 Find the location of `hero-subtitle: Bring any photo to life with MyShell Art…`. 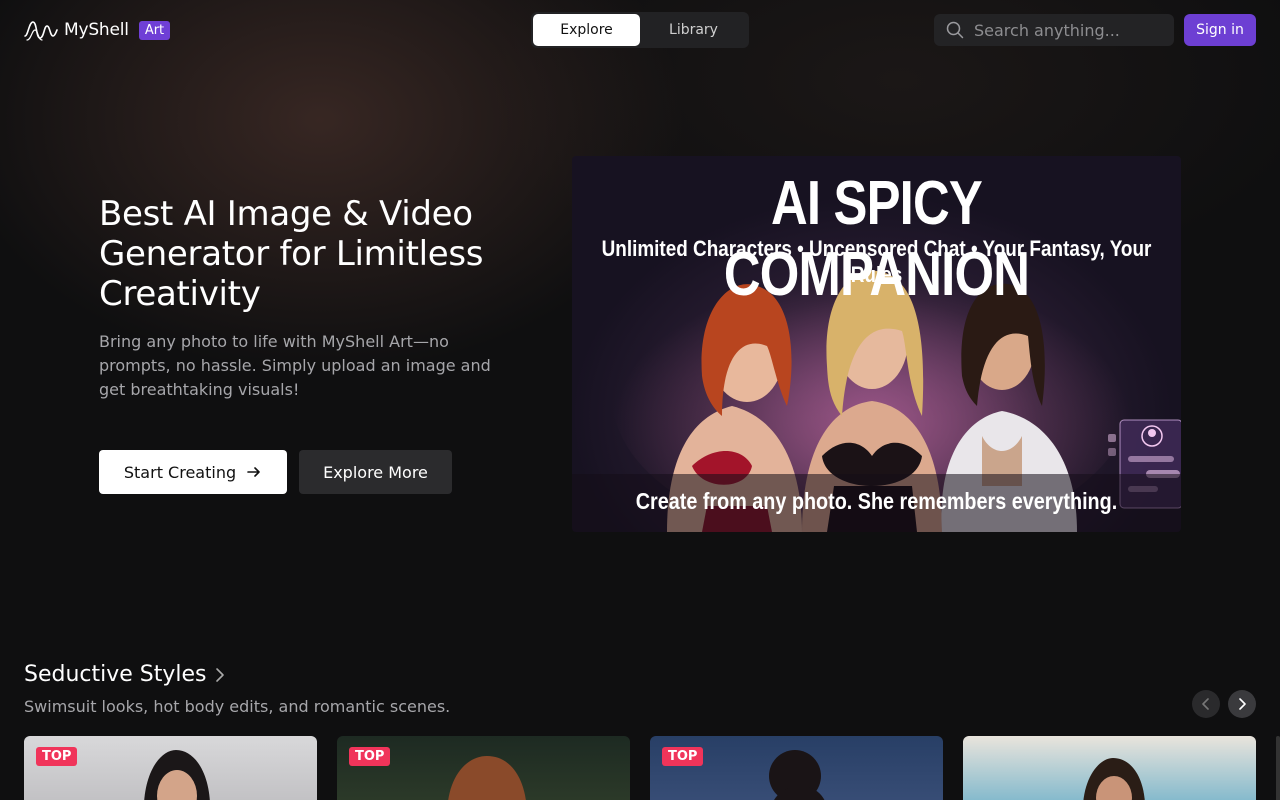

hero-subtitle: Bring any photo to life with MyShell Art… is located at coordinates (295, 365).